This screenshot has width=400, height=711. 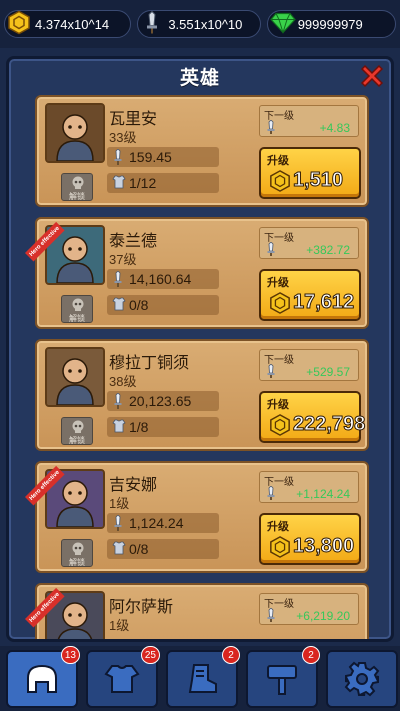 I want to click on next-level-box: 下一级 +382.72, so click(x=309, y=243).